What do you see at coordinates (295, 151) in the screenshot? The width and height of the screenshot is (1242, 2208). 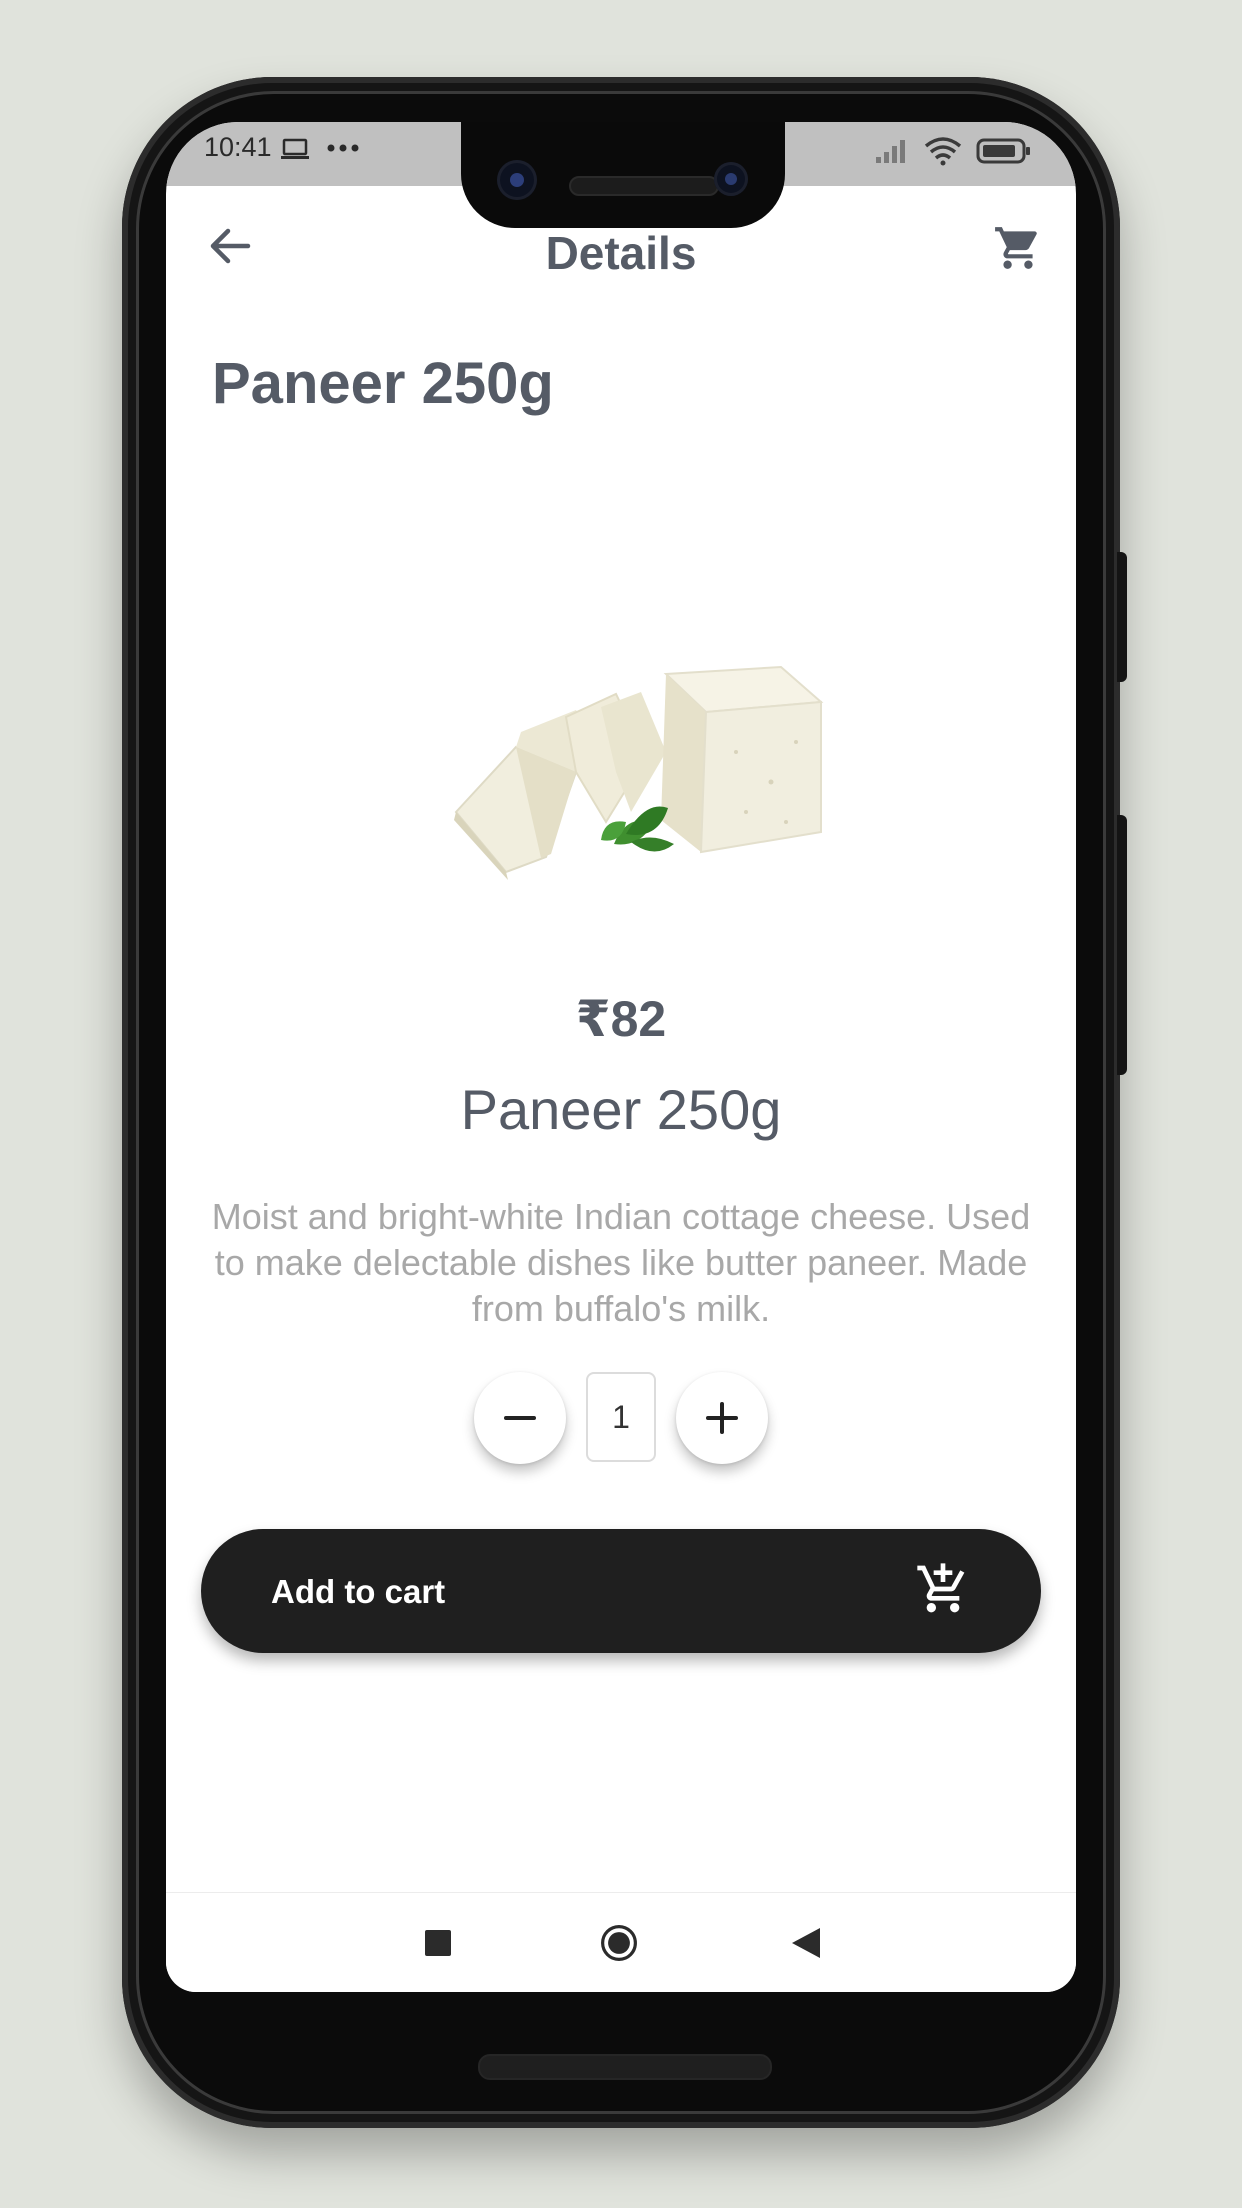 I see `laptop-icon` at bounding box center [295, 151].